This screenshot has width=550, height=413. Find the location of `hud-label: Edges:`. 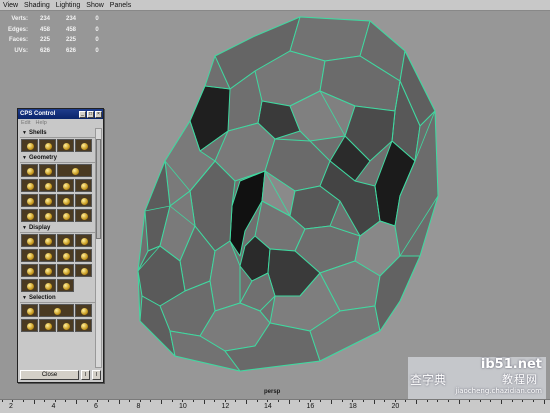

hud-label: Edges: is located at coordinates (17, 29).